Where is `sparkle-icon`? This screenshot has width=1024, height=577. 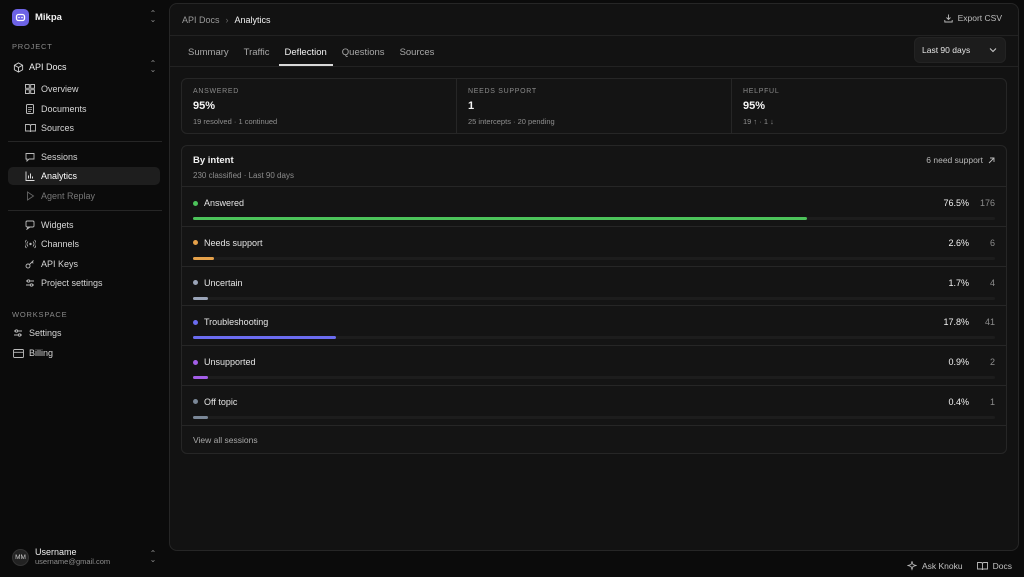
sparkle-icon is located at coordinates (911, 566).